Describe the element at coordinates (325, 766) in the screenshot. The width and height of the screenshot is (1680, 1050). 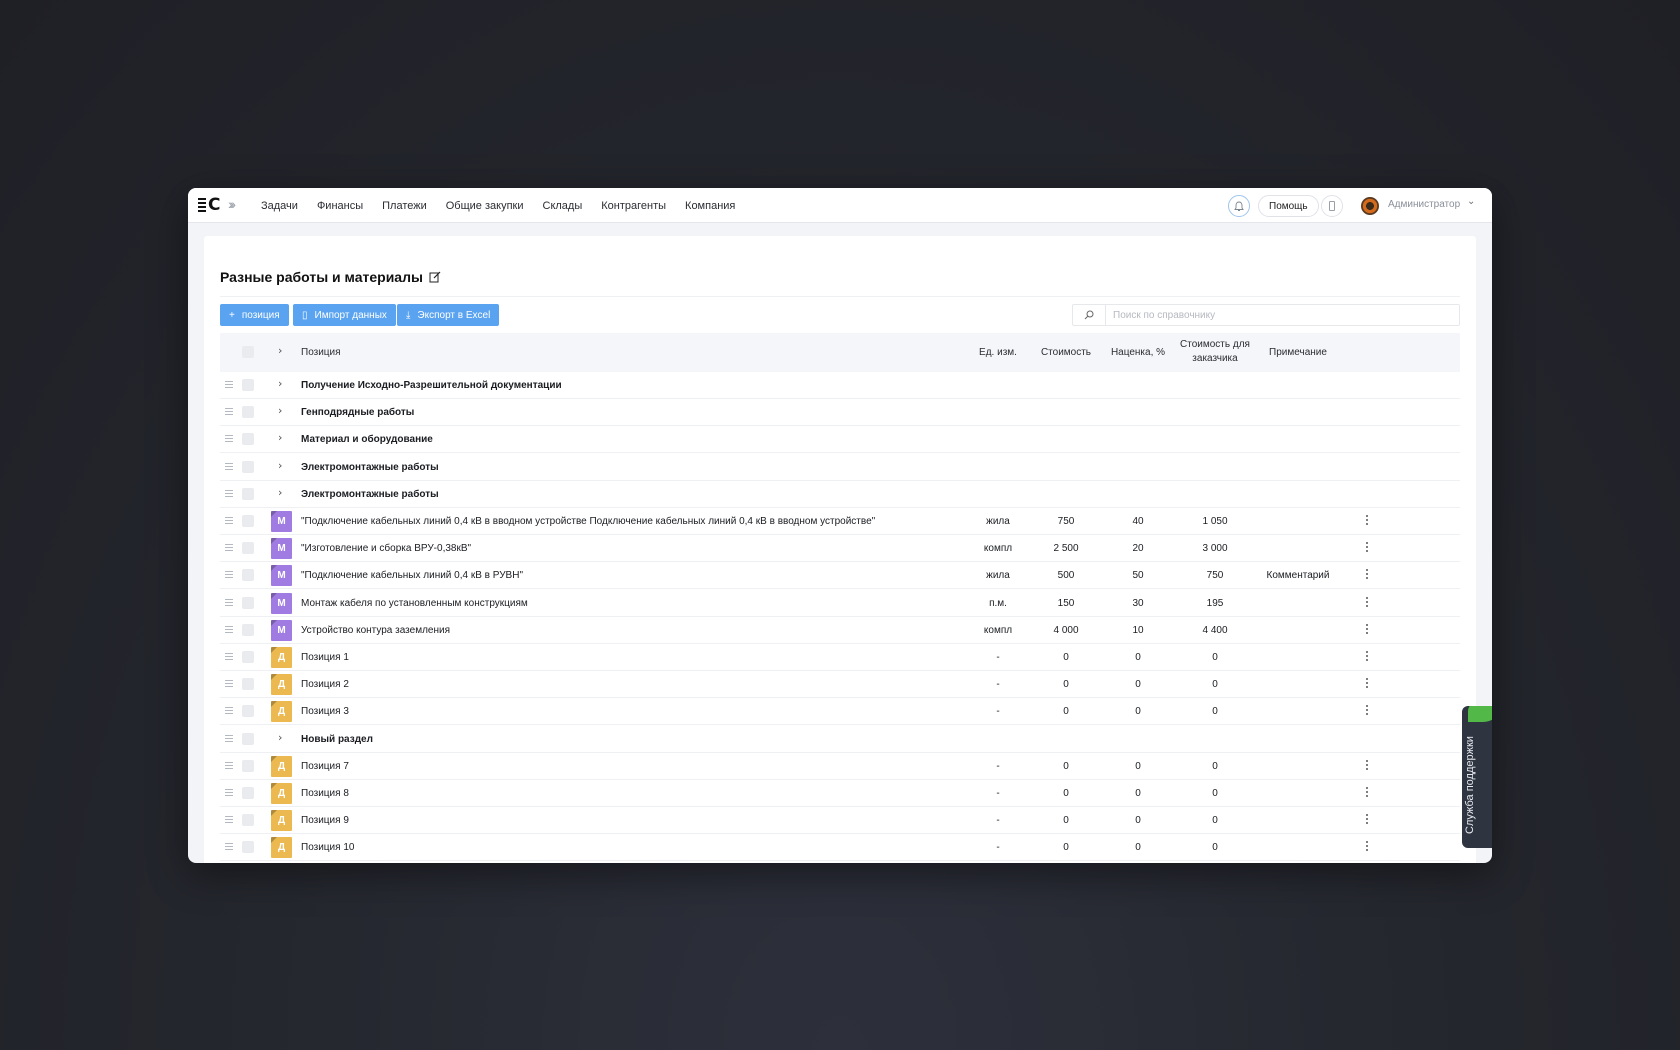
I see `position-name: Позиция 7` at that location.